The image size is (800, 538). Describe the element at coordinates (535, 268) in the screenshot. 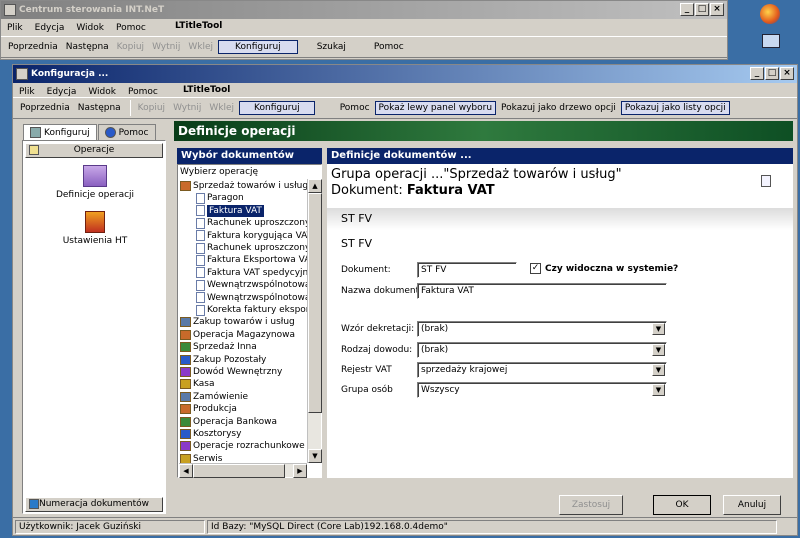

I see `visible-checkbox: ✓` at that location.